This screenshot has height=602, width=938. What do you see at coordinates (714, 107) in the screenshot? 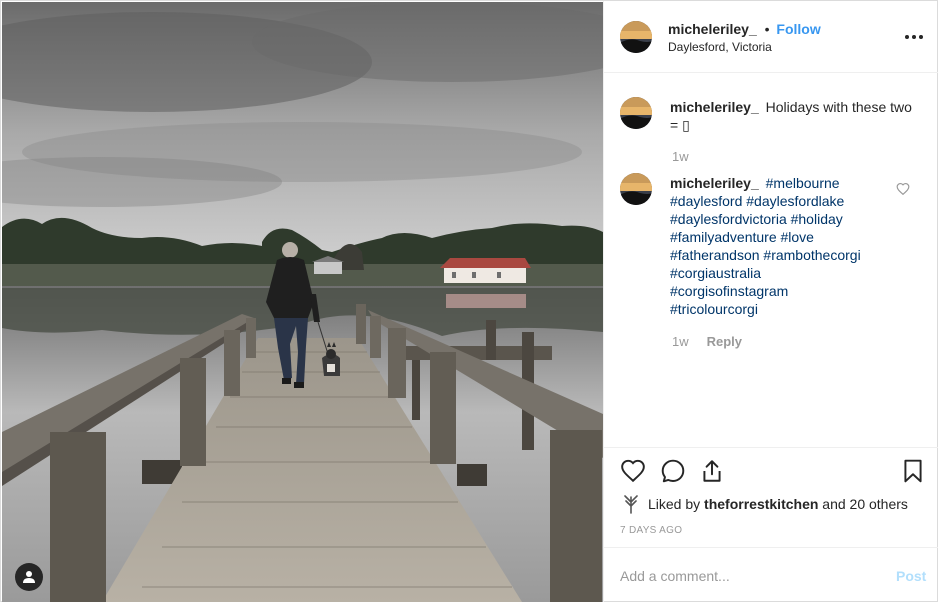
I see `caption-username: micheleriley_` at bounding box center [714, 107].